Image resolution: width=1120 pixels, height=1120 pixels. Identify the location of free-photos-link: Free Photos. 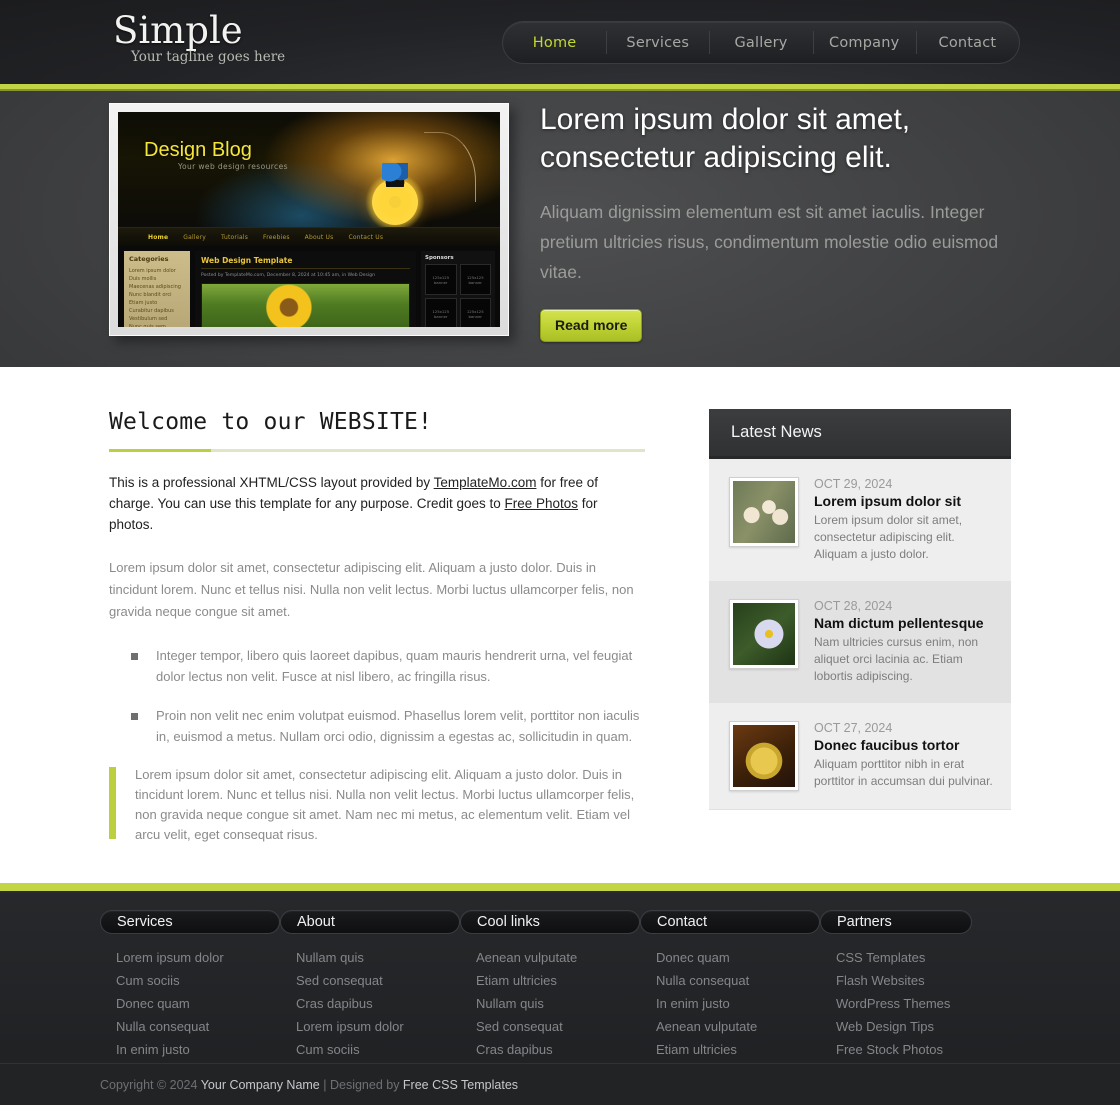
(542, 503).